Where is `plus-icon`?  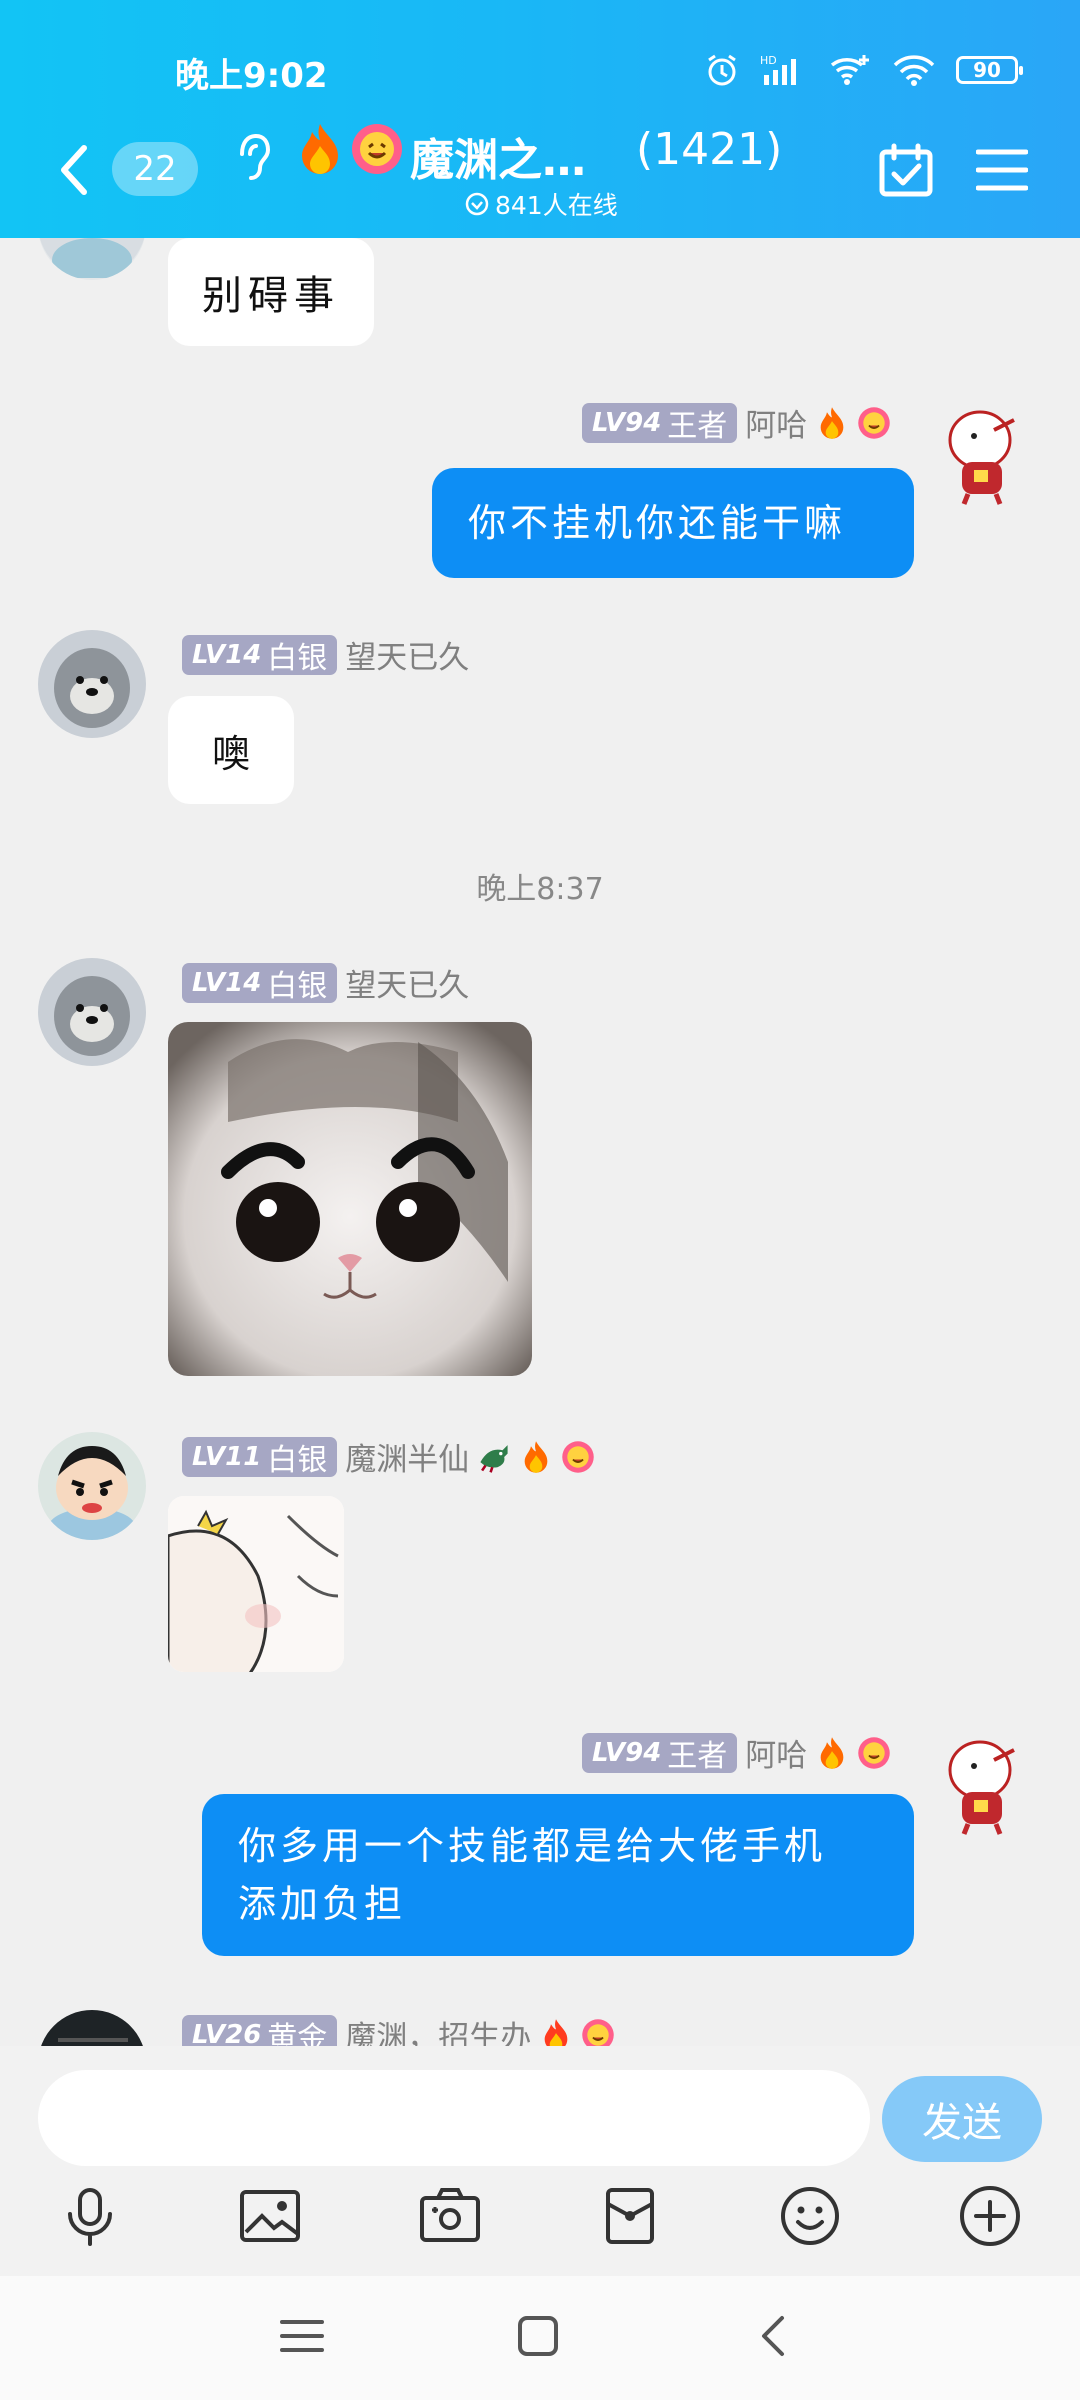 plus-icon is located at coordinates (990, 2216).